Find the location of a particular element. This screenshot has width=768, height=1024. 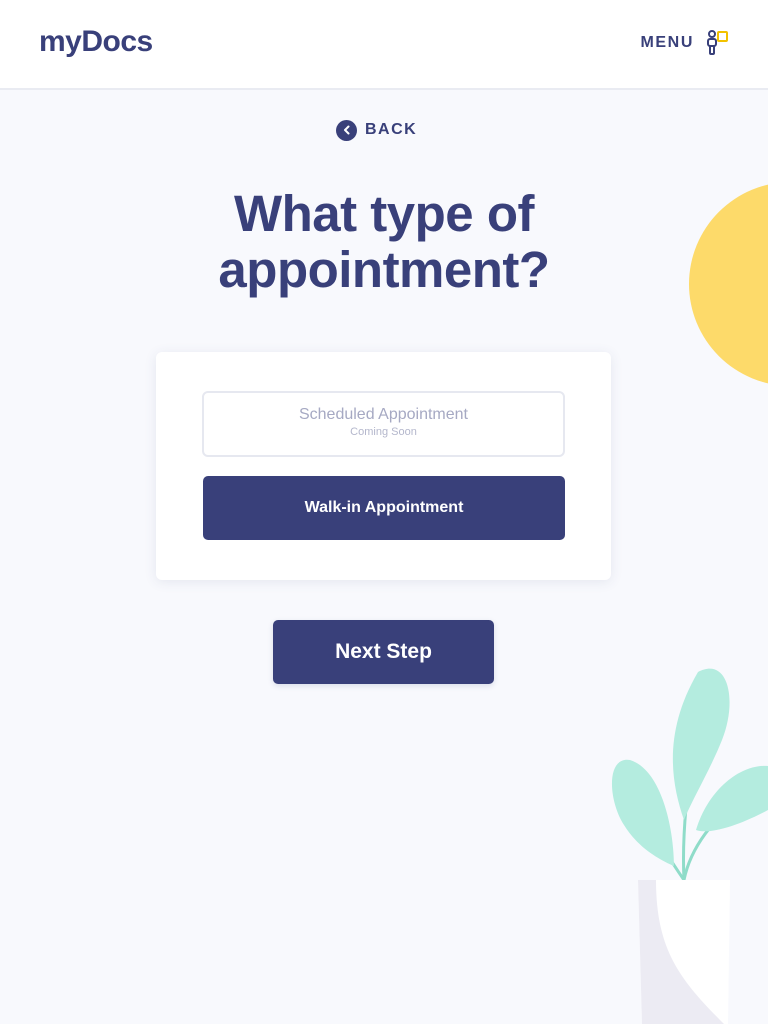

potted-plant-illustration is located at coordinates (689, 846).